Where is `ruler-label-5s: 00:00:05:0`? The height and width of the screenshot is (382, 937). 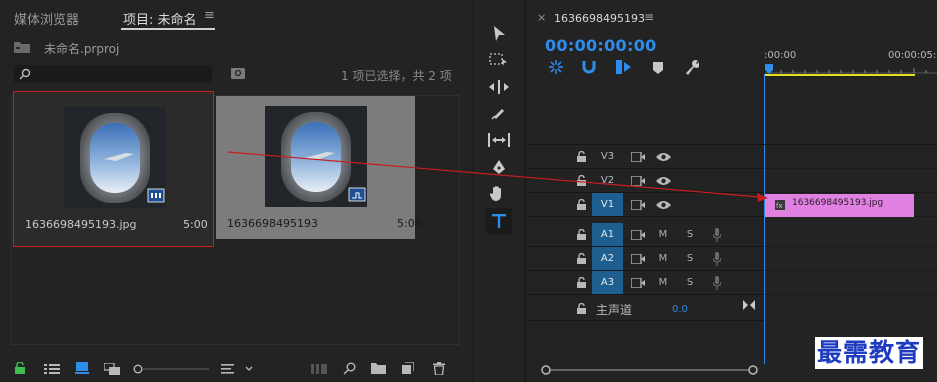
ruler-label-5s: 00:00:05:0 is located at coordinates (912, 55).